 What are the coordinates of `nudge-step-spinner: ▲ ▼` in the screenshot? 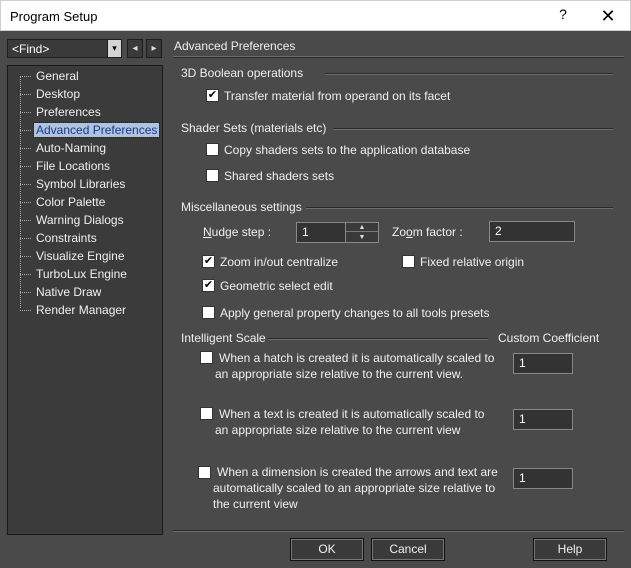 It's located at (362, 232).